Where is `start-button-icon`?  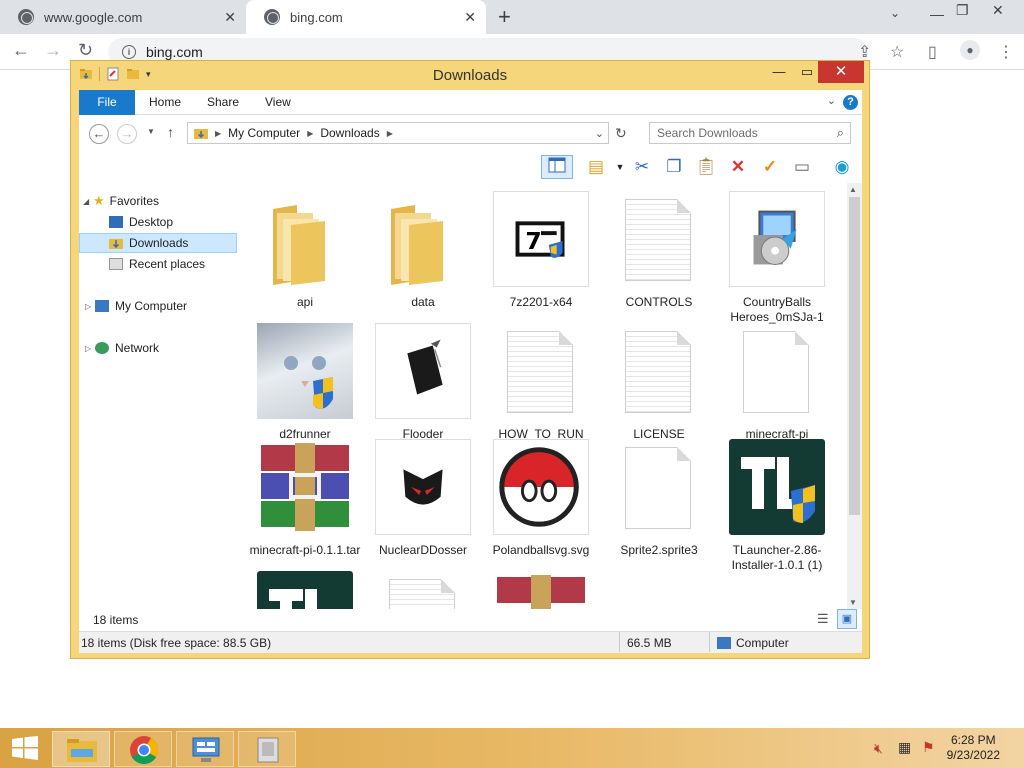 start-button-icon is located at coordinates (25, 748).